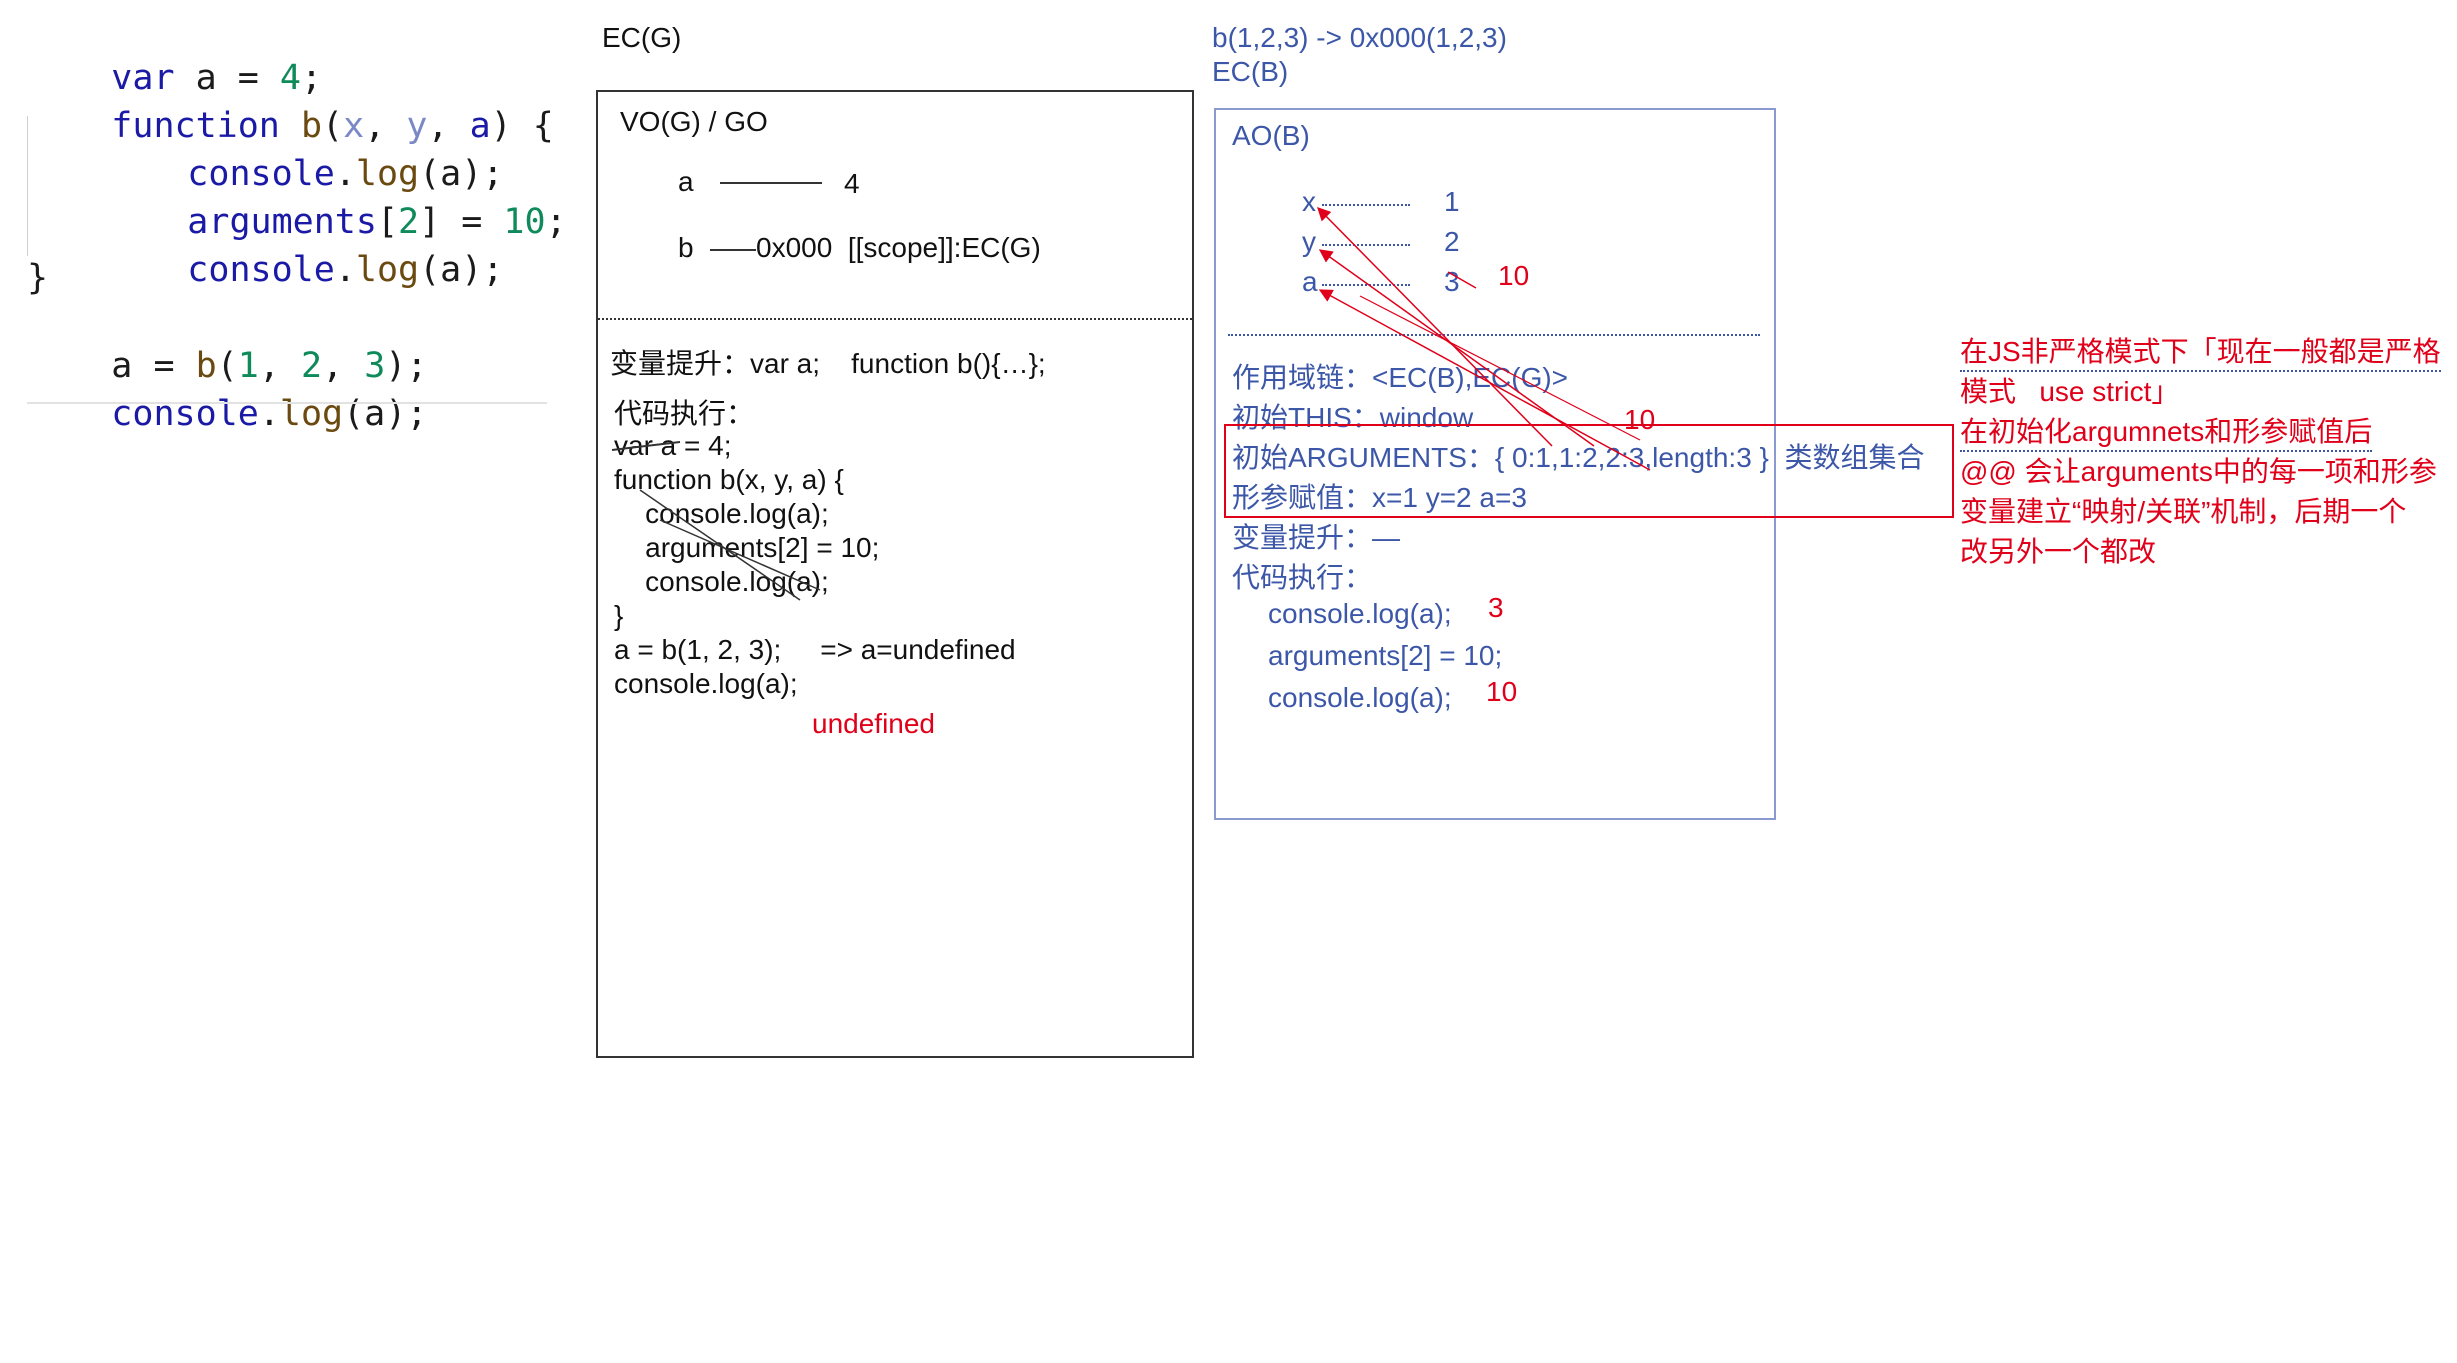 Image resolution: width=2457 pixels, height=1363 pixels. I want to click on trace-line-call, so click(720, 545).